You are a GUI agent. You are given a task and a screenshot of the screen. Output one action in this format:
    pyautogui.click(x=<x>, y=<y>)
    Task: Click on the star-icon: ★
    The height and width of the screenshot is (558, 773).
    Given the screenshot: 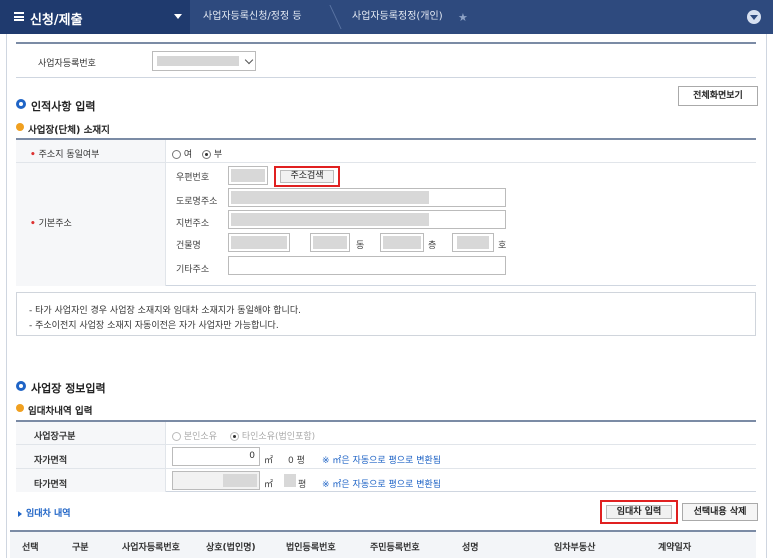 What is the action you would take?
    pyautogui.click(x=463, y=17)
    